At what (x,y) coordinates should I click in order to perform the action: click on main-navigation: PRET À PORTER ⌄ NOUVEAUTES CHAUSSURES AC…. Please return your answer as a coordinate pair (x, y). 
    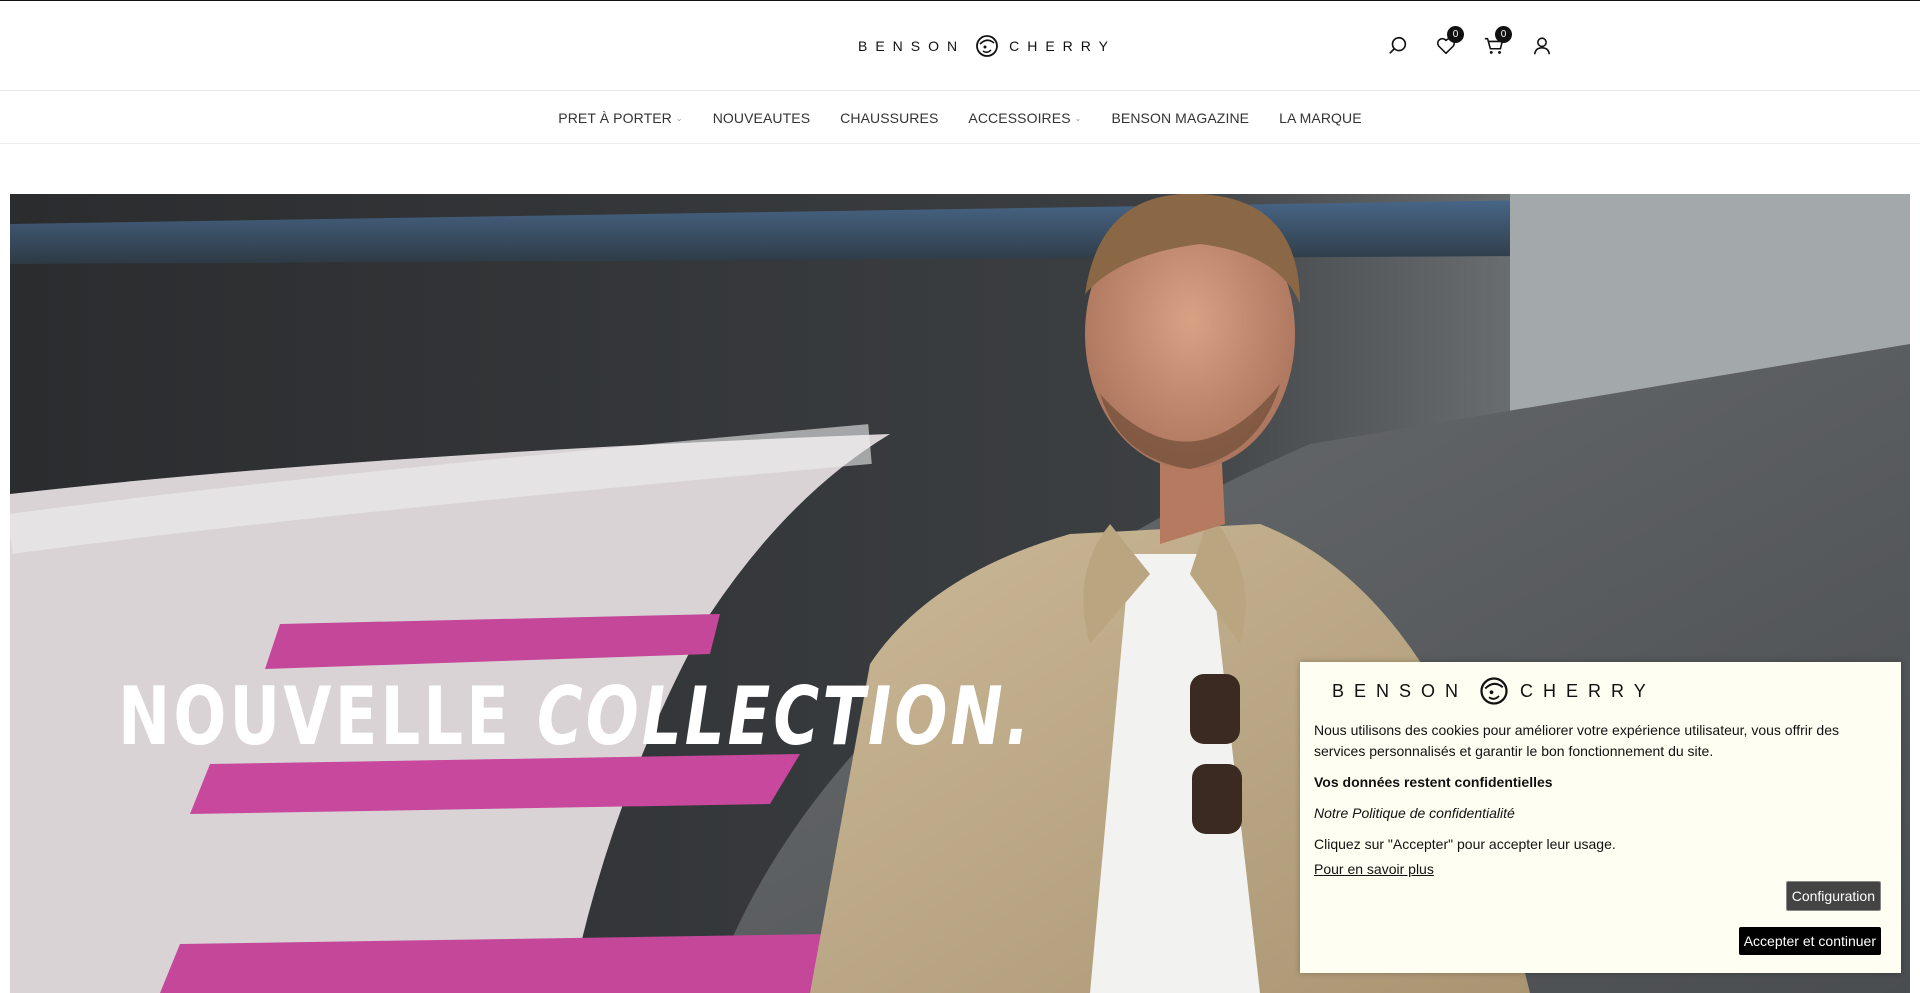
    Looking at the image, I should click on (960, 118).